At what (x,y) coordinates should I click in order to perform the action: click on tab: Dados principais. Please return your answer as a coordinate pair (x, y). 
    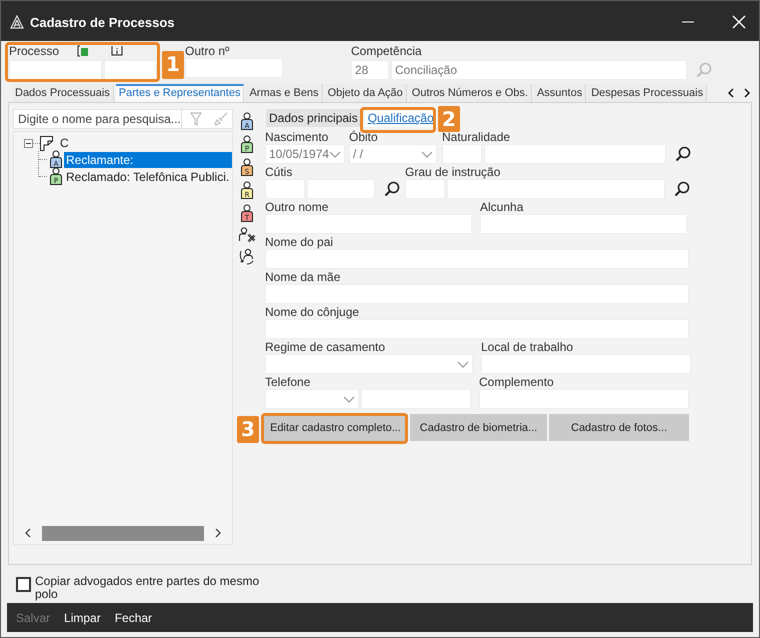
    Looking at the image, I should click on (313, 118).